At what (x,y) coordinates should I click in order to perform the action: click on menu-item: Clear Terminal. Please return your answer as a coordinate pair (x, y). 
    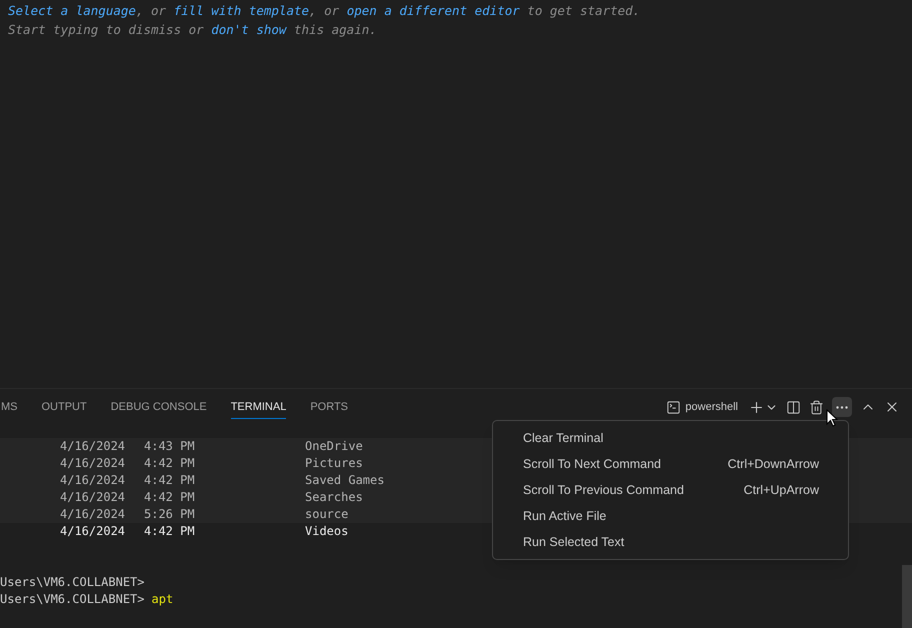
    Looking at the image, I should click on (670, 438).